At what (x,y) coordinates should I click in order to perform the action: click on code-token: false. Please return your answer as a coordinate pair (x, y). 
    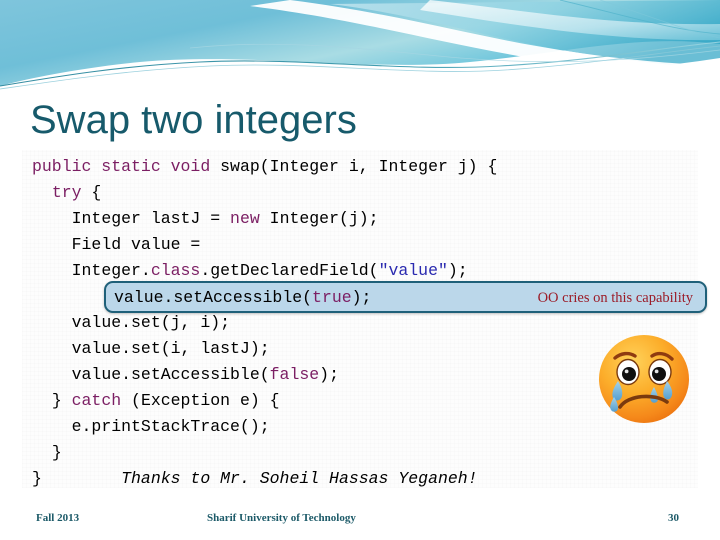
    Looking at the image, I should click on (294, 374).